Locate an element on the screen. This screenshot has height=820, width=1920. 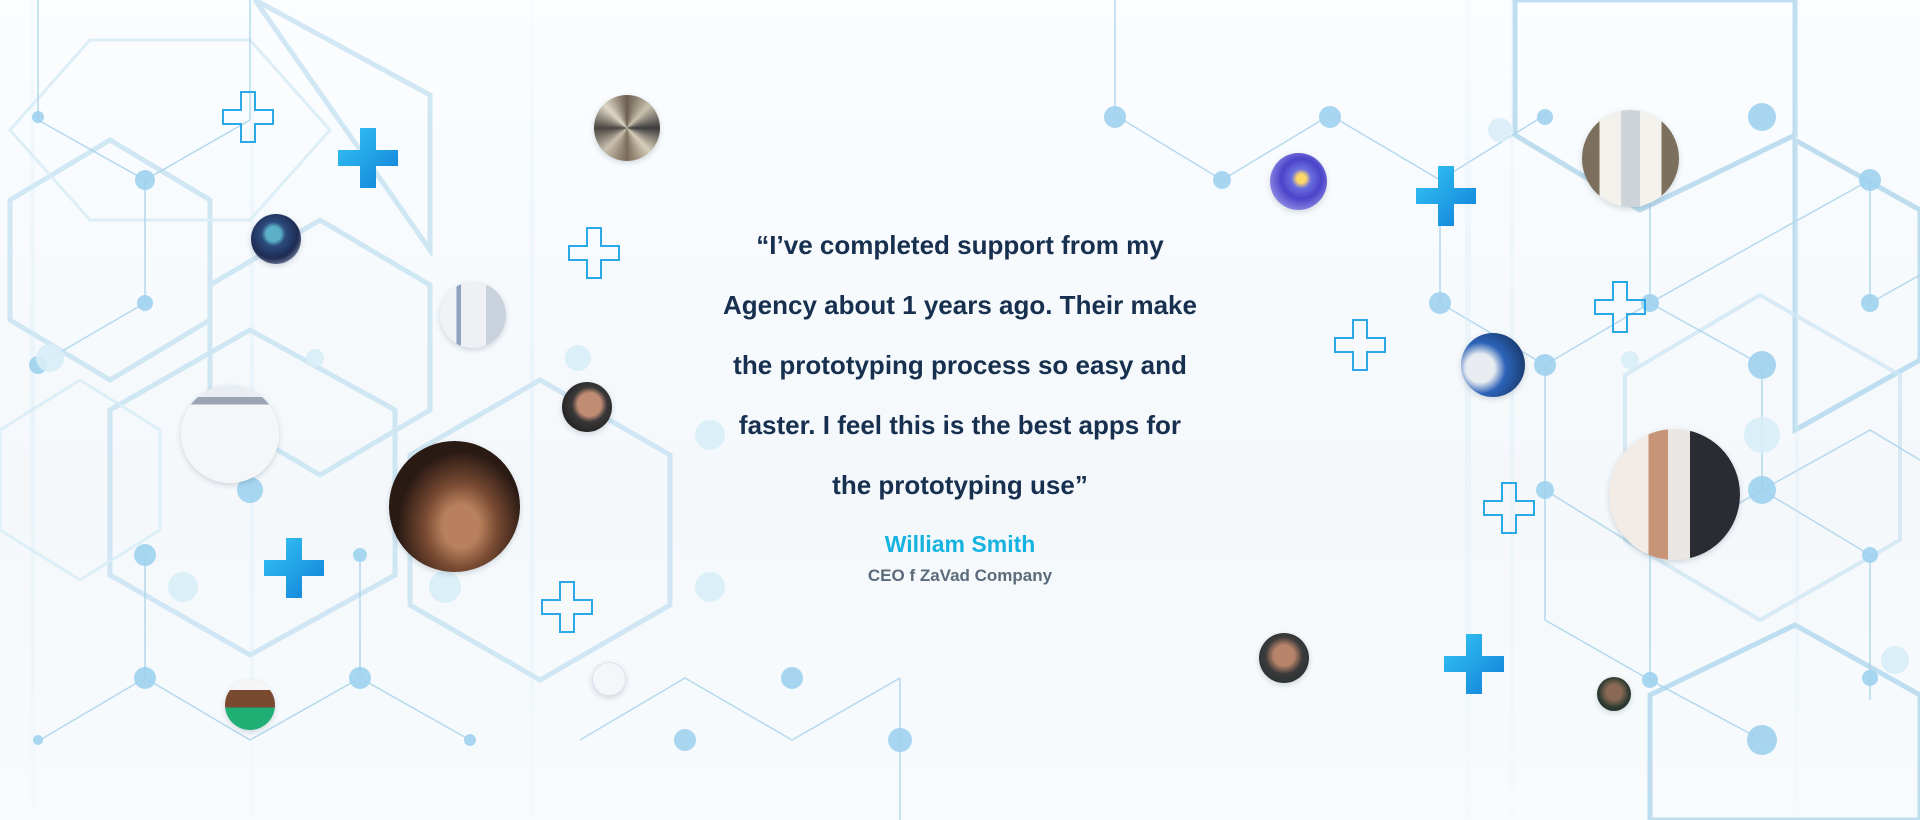
avatar-smiling-man is located at coordinates (250, 705).